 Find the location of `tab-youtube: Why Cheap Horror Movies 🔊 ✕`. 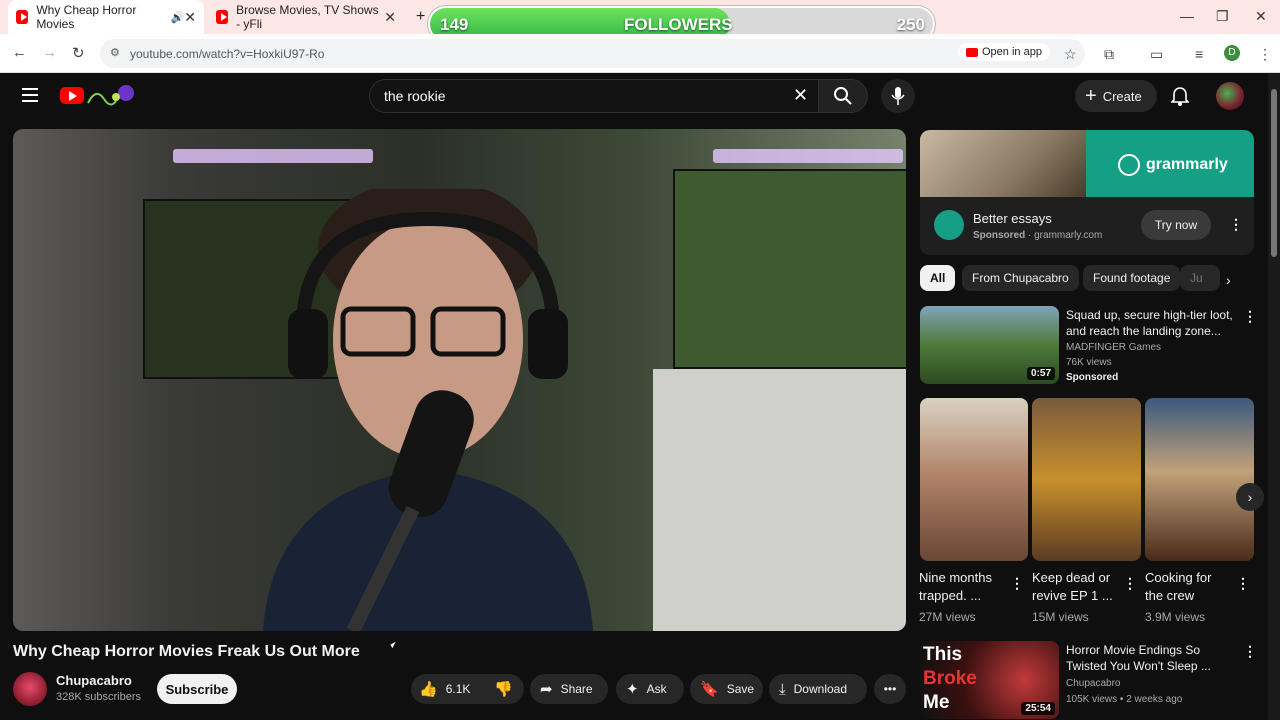

tab-youtube: Why Cheap Horror Movies 🔊 ✕ is located at coordinates (106, 17).